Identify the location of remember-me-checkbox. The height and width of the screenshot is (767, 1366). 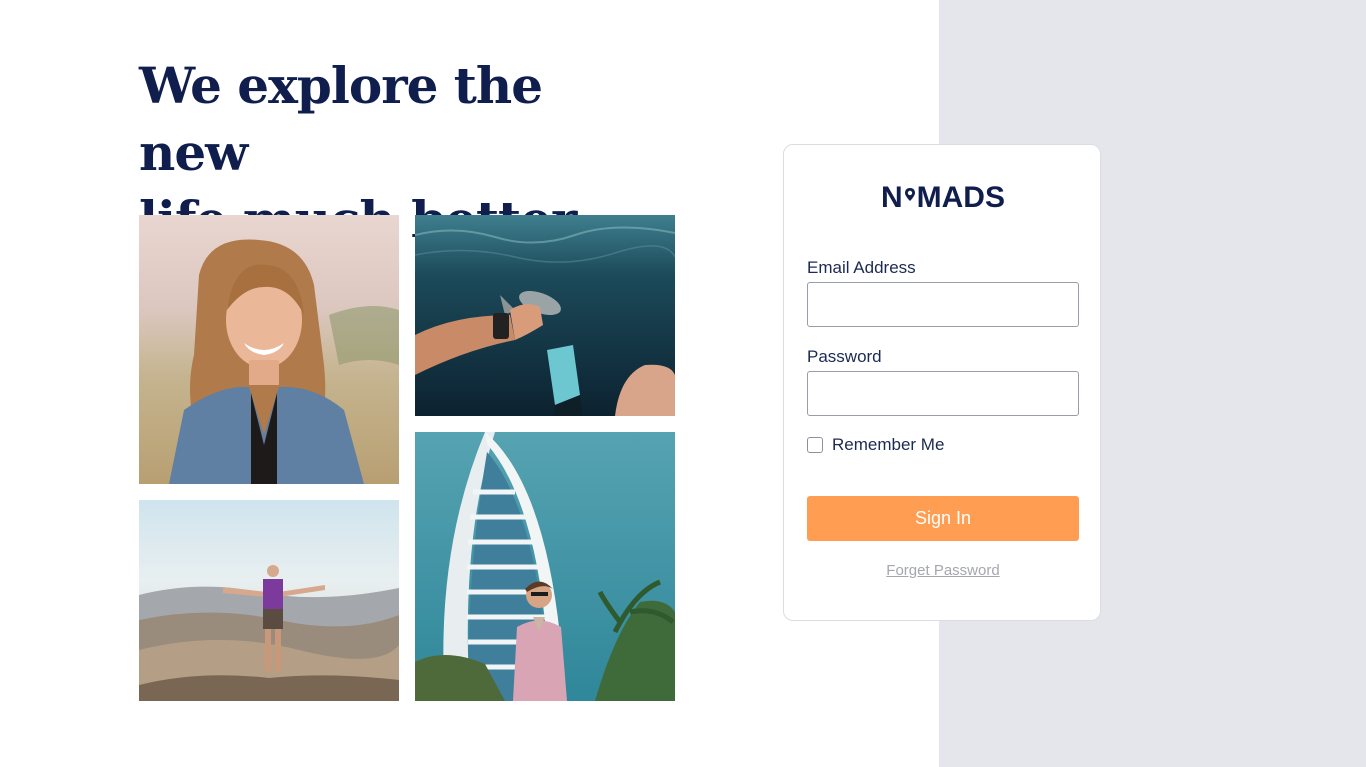
(815, 445).